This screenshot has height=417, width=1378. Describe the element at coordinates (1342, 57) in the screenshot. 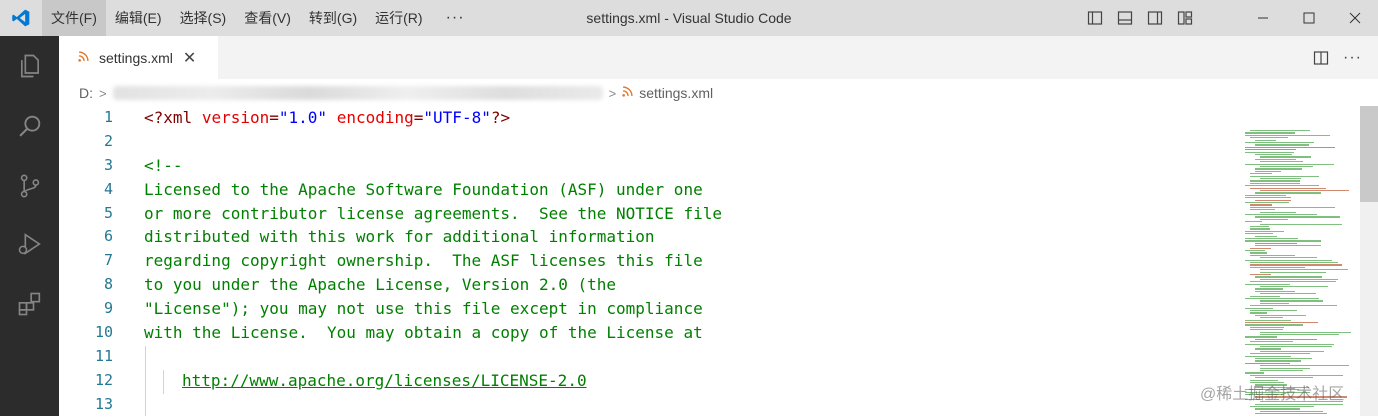

I see `editor-actions: ···` at that location.